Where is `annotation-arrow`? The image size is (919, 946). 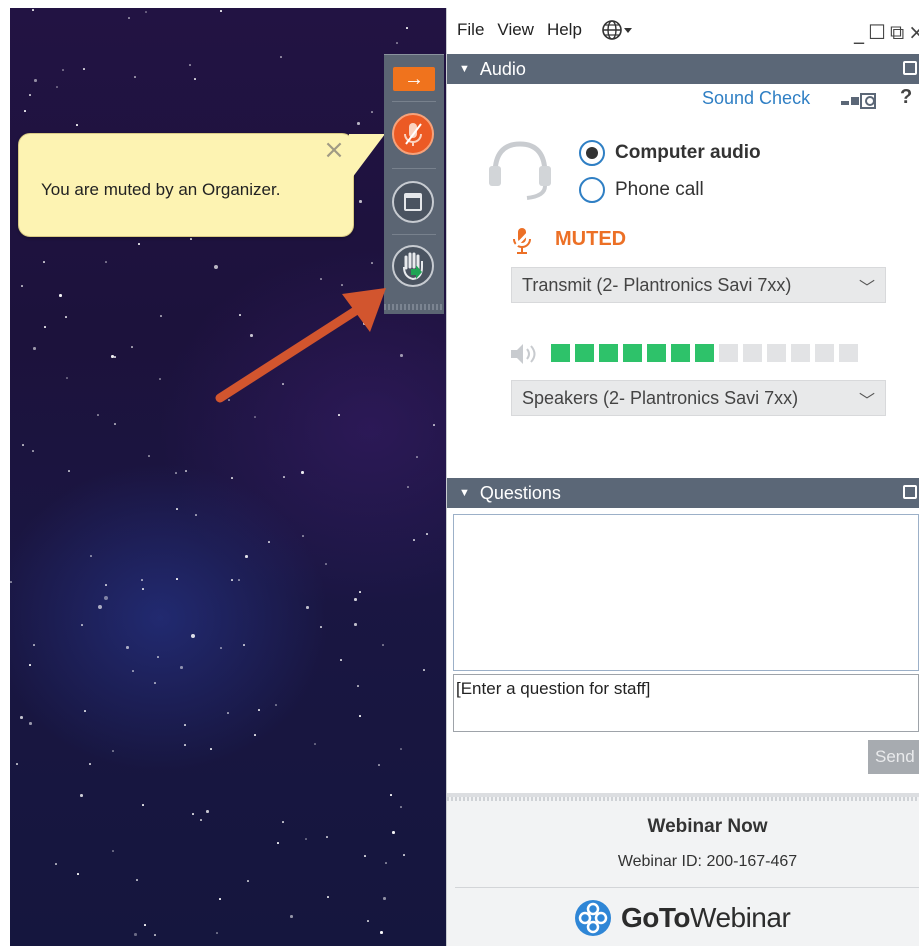
annotation-arrow is located at coordinates (300, 345).